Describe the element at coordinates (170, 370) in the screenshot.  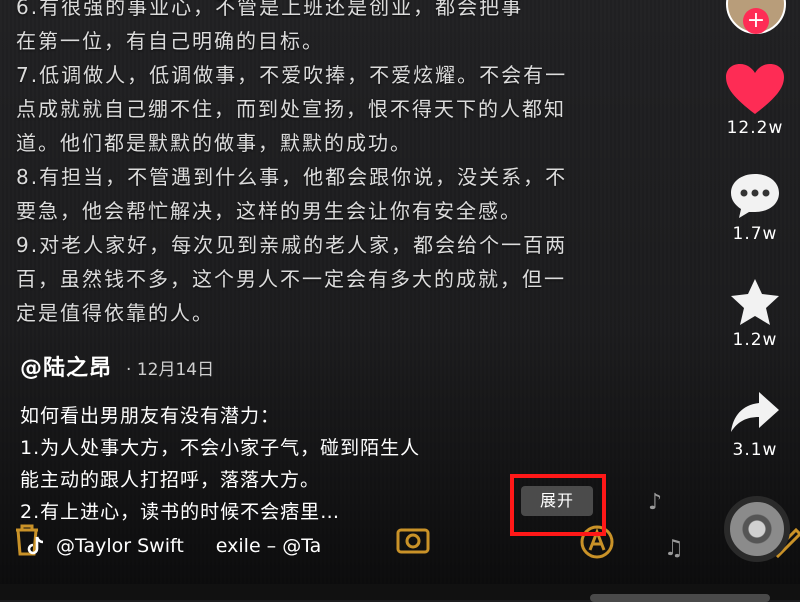
I see `post-date: · 12月14日` at that location.